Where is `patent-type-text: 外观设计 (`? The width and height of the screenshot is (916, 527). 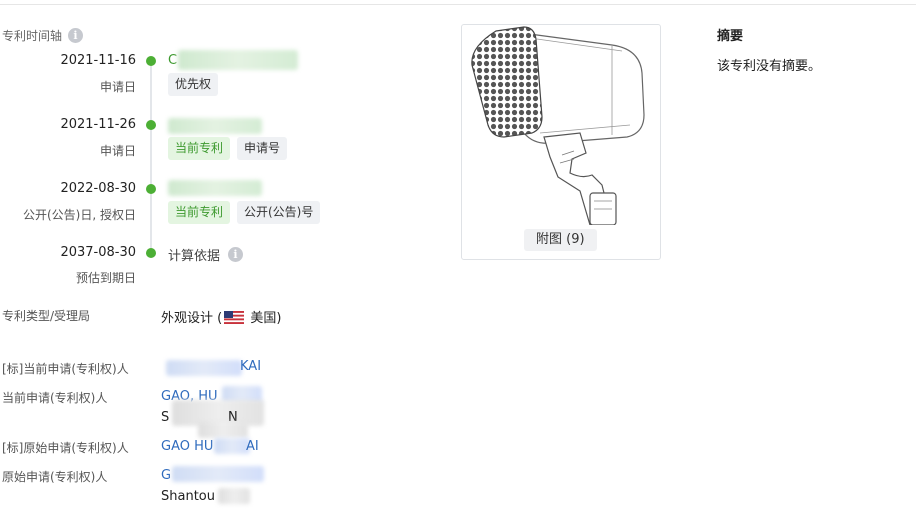 patent-type-text: 外观设计 ( is located at coordinates (192, 318).